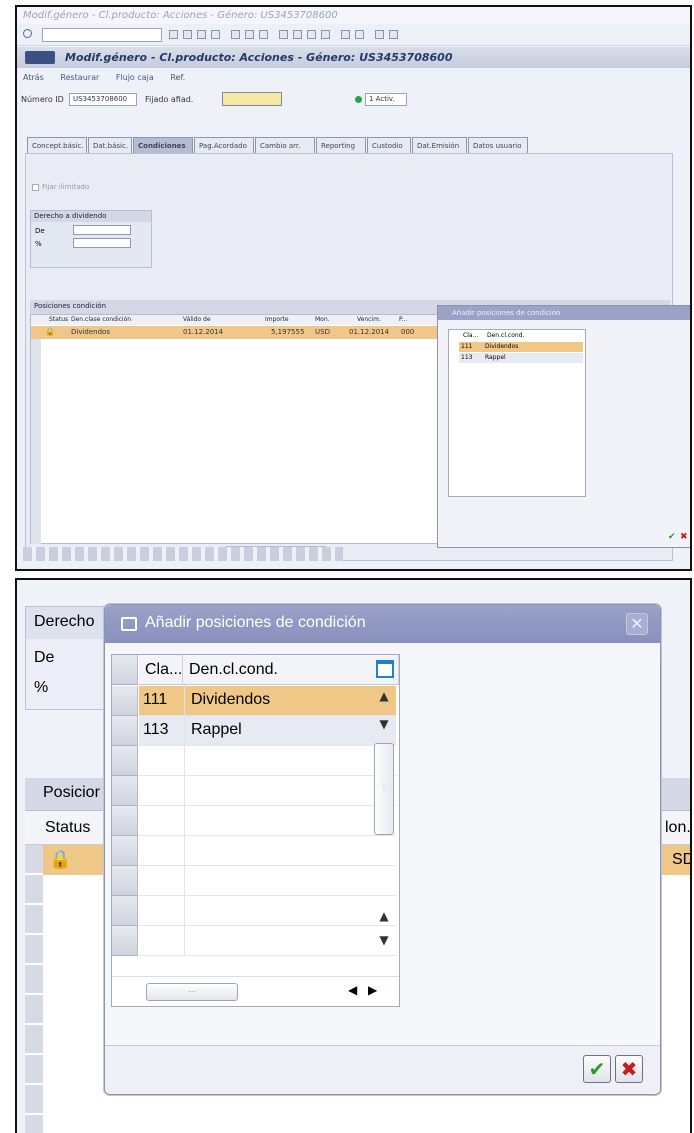 Image resolution: width=694 pixels, height=1133 pixels. I want to click on find-icon, so click(249, 34).